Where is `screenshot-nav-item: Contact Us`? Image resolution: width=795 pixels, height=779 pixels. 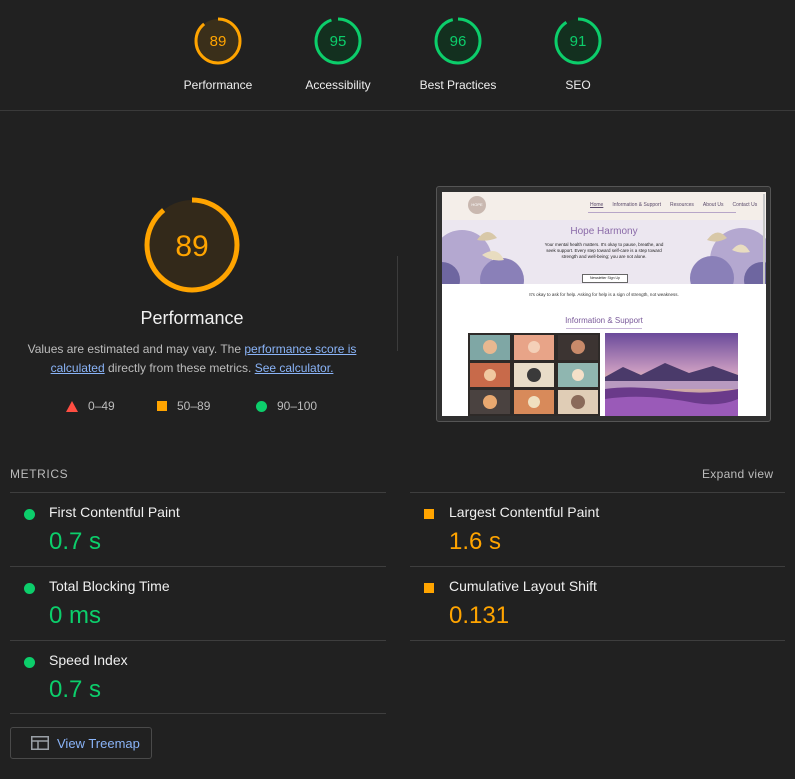
screenshot-nav-item: Contact Us is located at coordinates (745, 205).